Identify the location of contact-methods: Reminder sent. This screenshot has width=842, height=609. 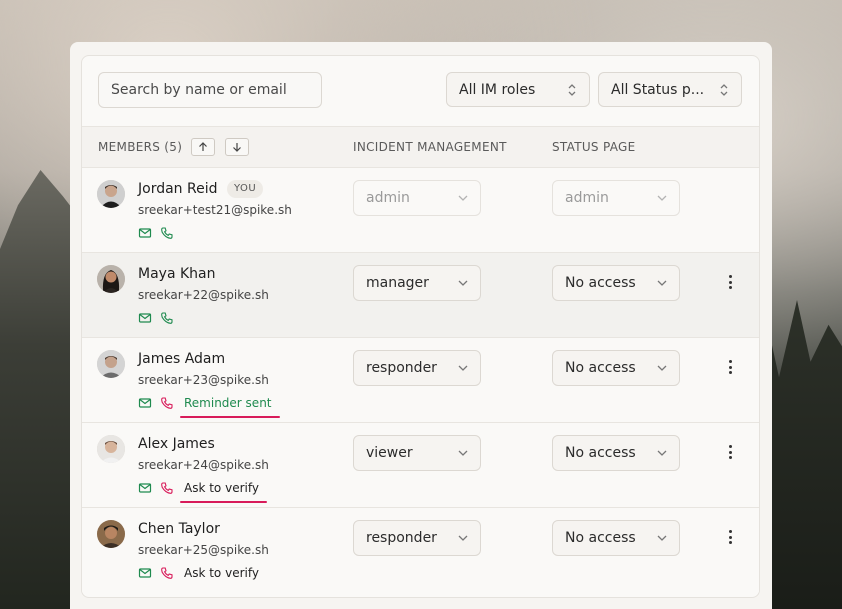
(209, 407).